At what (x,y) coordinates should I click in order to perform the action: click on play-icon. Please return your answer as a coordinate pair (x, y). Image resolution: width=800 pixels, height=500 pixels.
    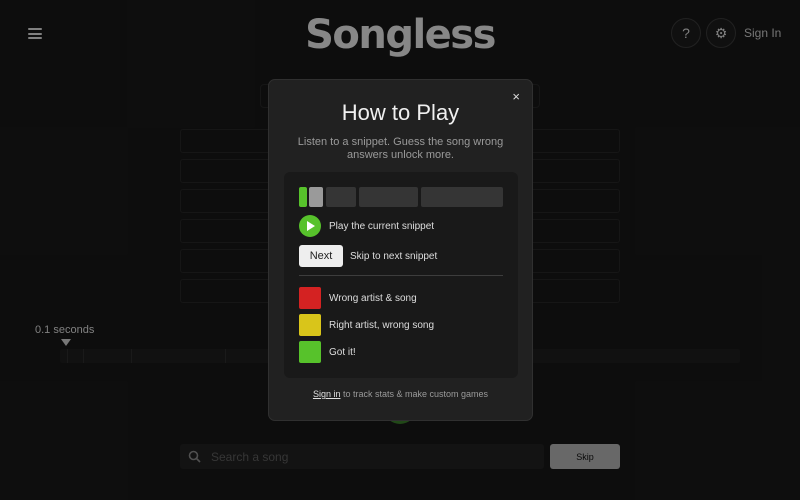
    Looking at the image, I should click on (310, 226).